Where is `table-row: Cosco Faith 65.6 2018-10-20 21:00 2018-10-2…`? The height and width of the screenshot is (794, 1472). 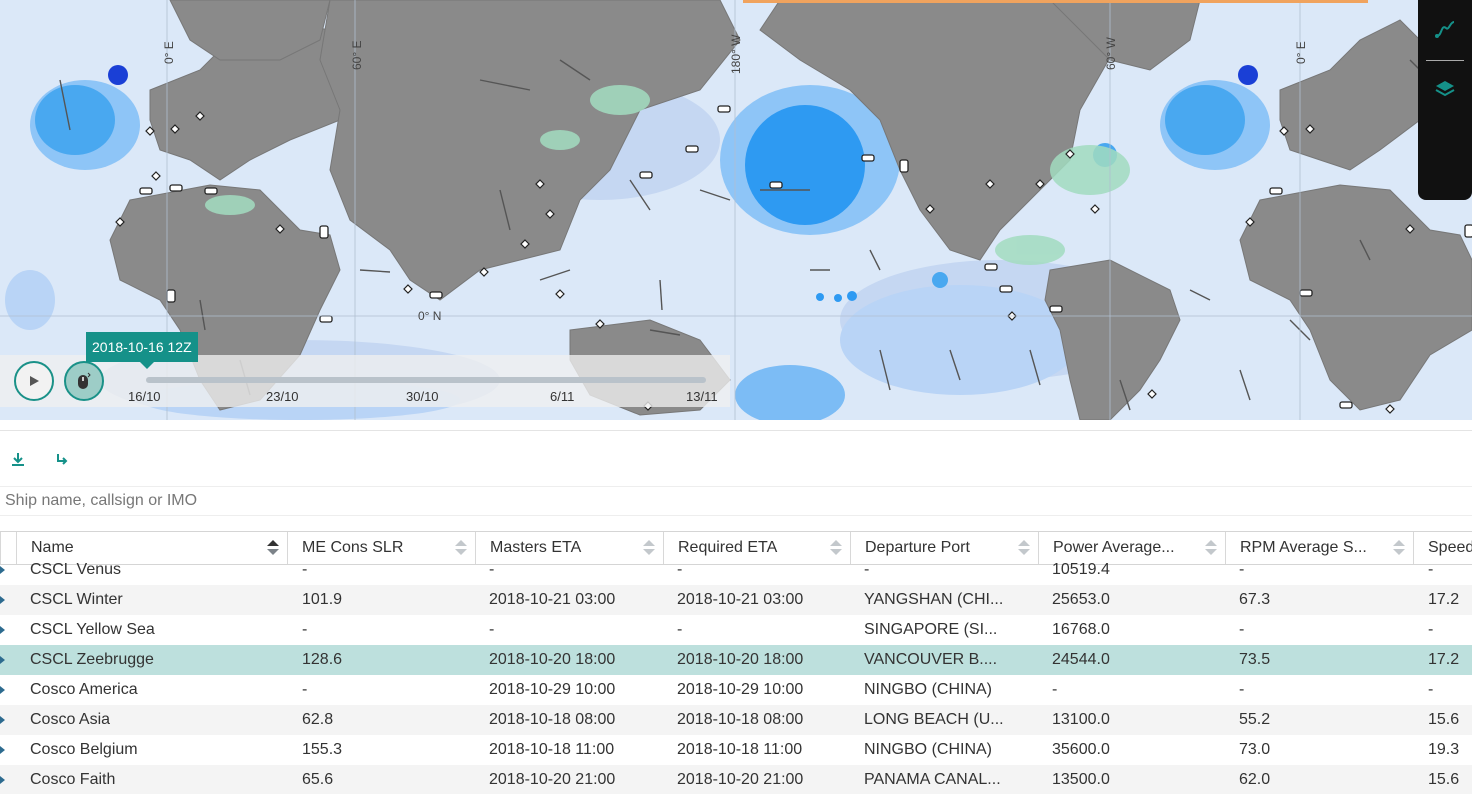
table-row: Cosco Faith 65.6 2018-10-20 21:00 2018-10-2… is located at coordinates (736, 779).